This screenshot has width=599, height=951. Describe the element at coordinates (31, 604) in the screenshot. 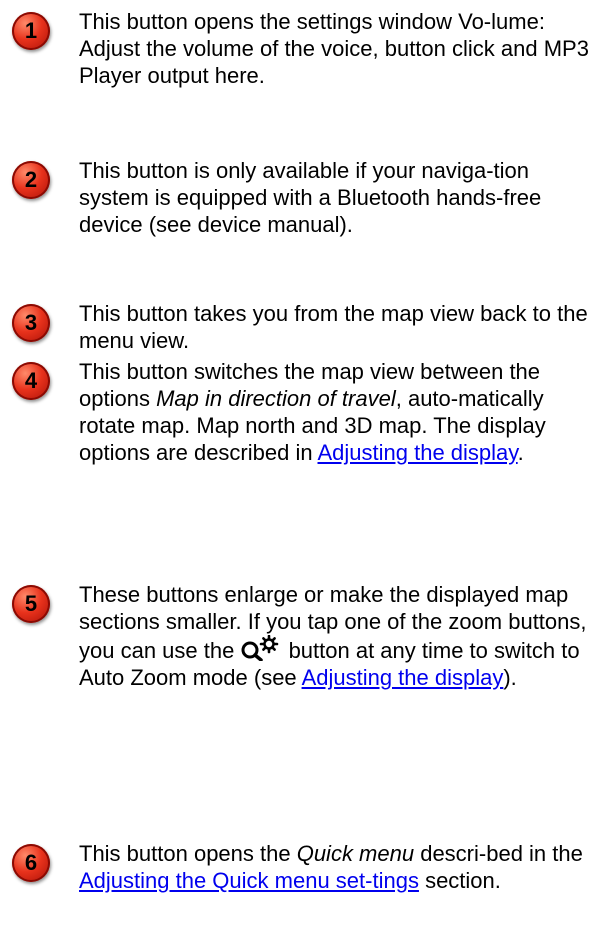

I see `number-badge: 5` at that location.